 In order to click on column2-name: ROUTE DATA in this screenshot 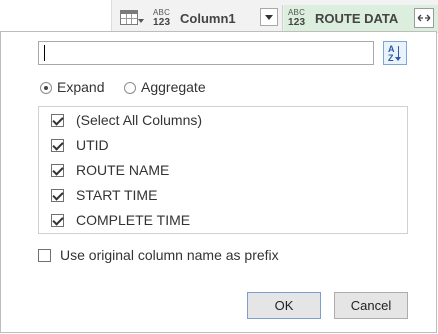, I will do `click(357, 18)`.